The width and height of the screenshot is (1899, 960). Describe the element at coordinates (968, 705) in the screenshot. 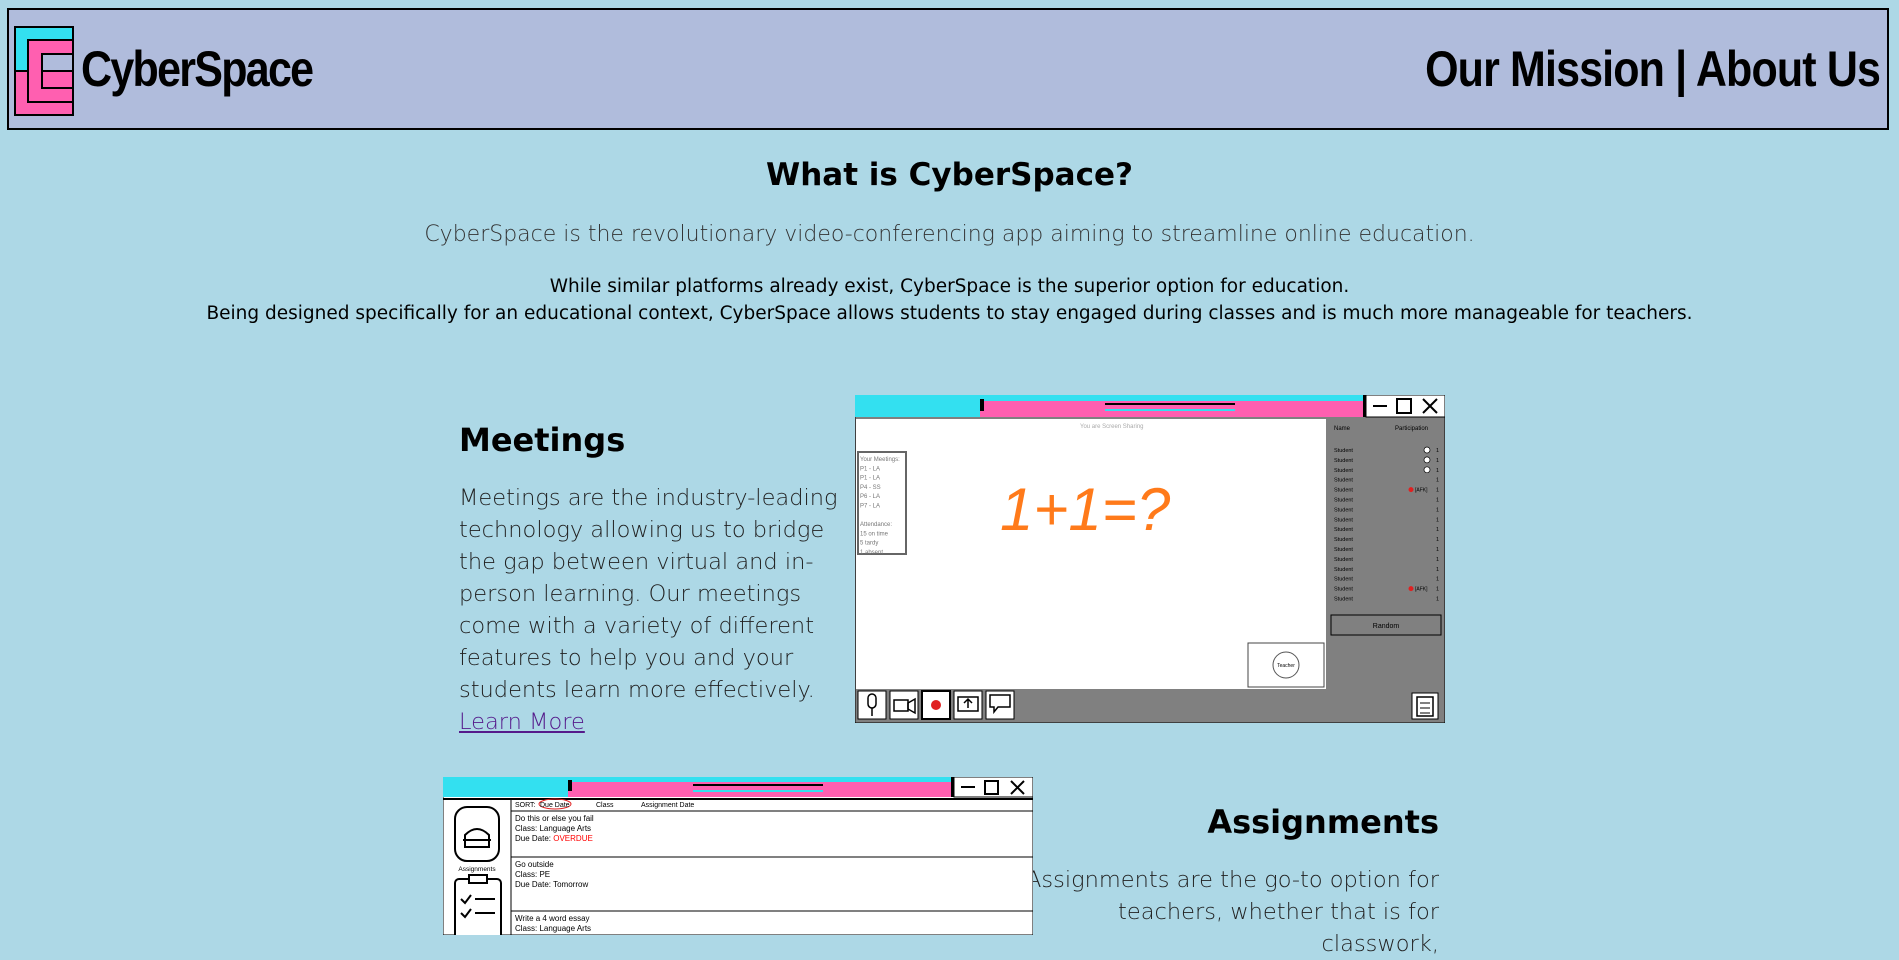

I see `share-screen-icon` at that location.